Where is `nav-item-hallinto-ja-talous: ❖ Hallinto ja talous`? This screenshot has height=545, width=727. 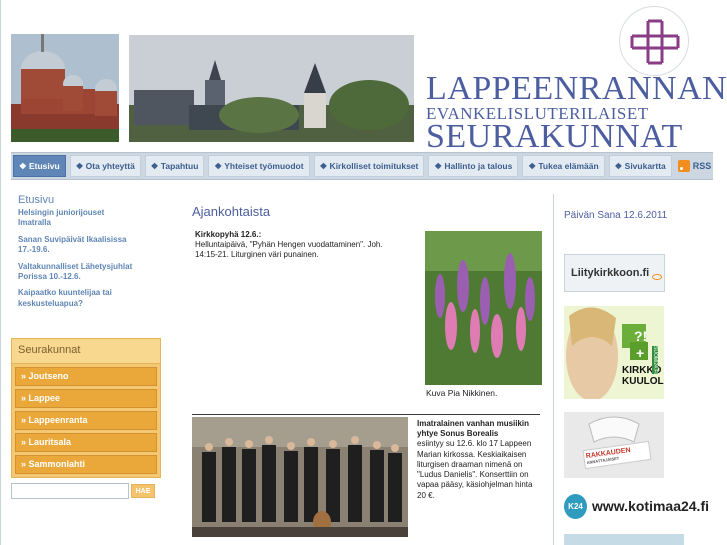 nav-item-hallinto-ja-talous: ❖ Hallinto ja talous is located at coordinates (473, 166).